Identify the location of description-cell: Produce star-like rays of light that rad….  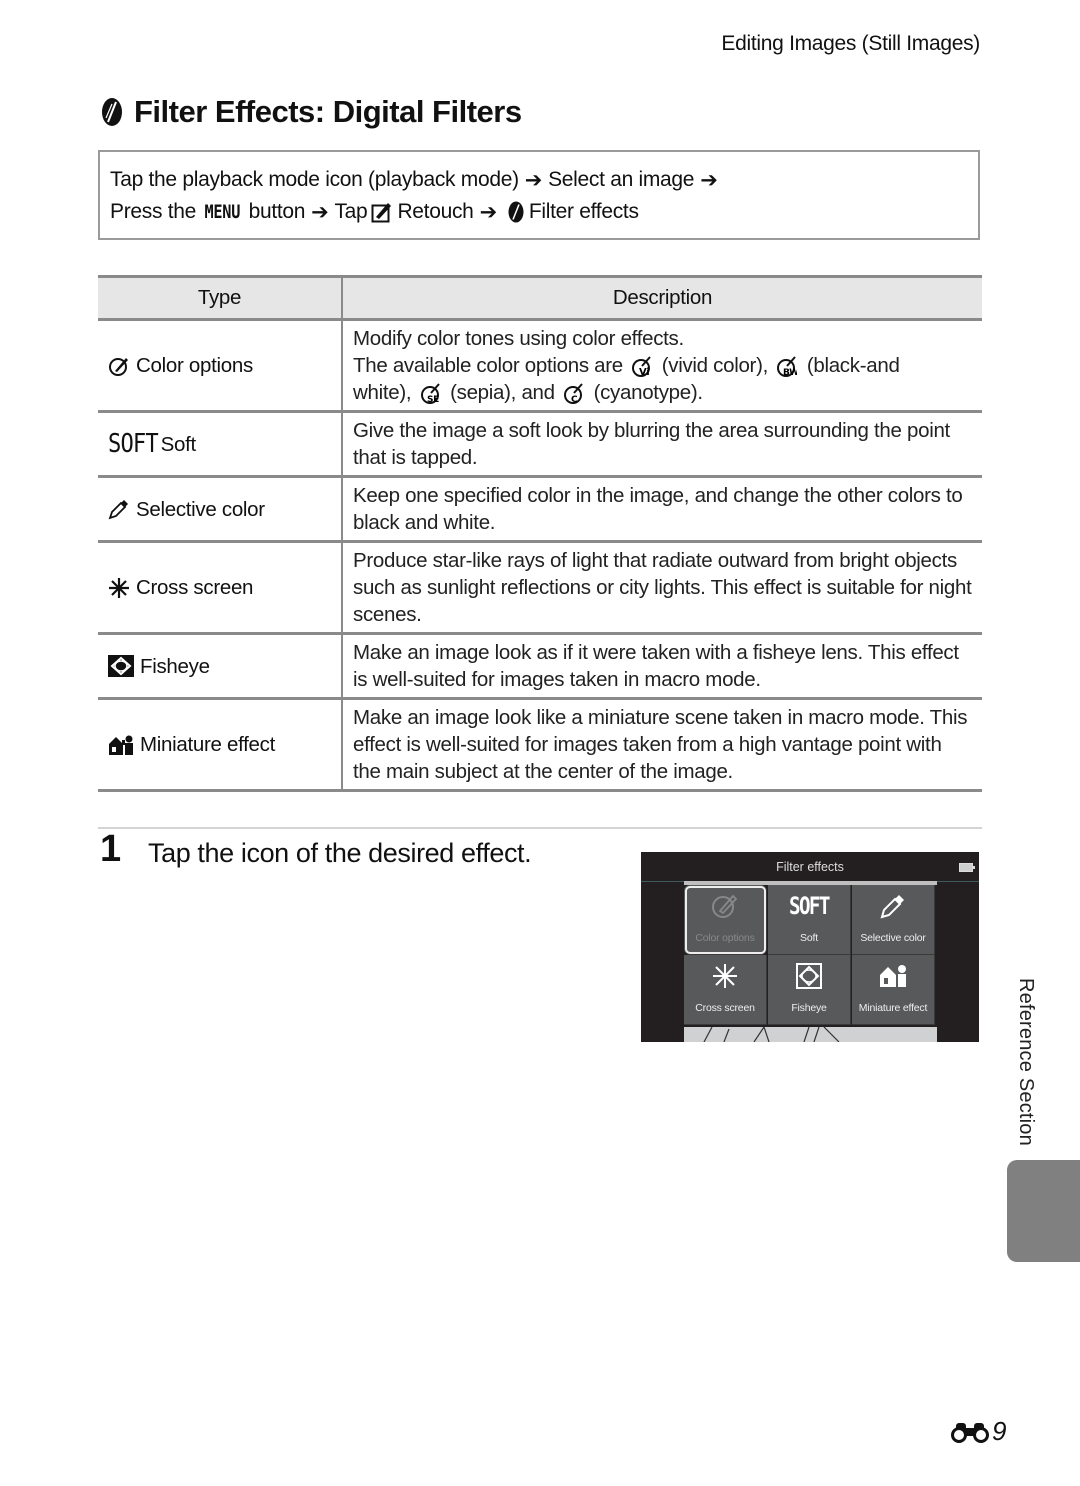
(662, 588).